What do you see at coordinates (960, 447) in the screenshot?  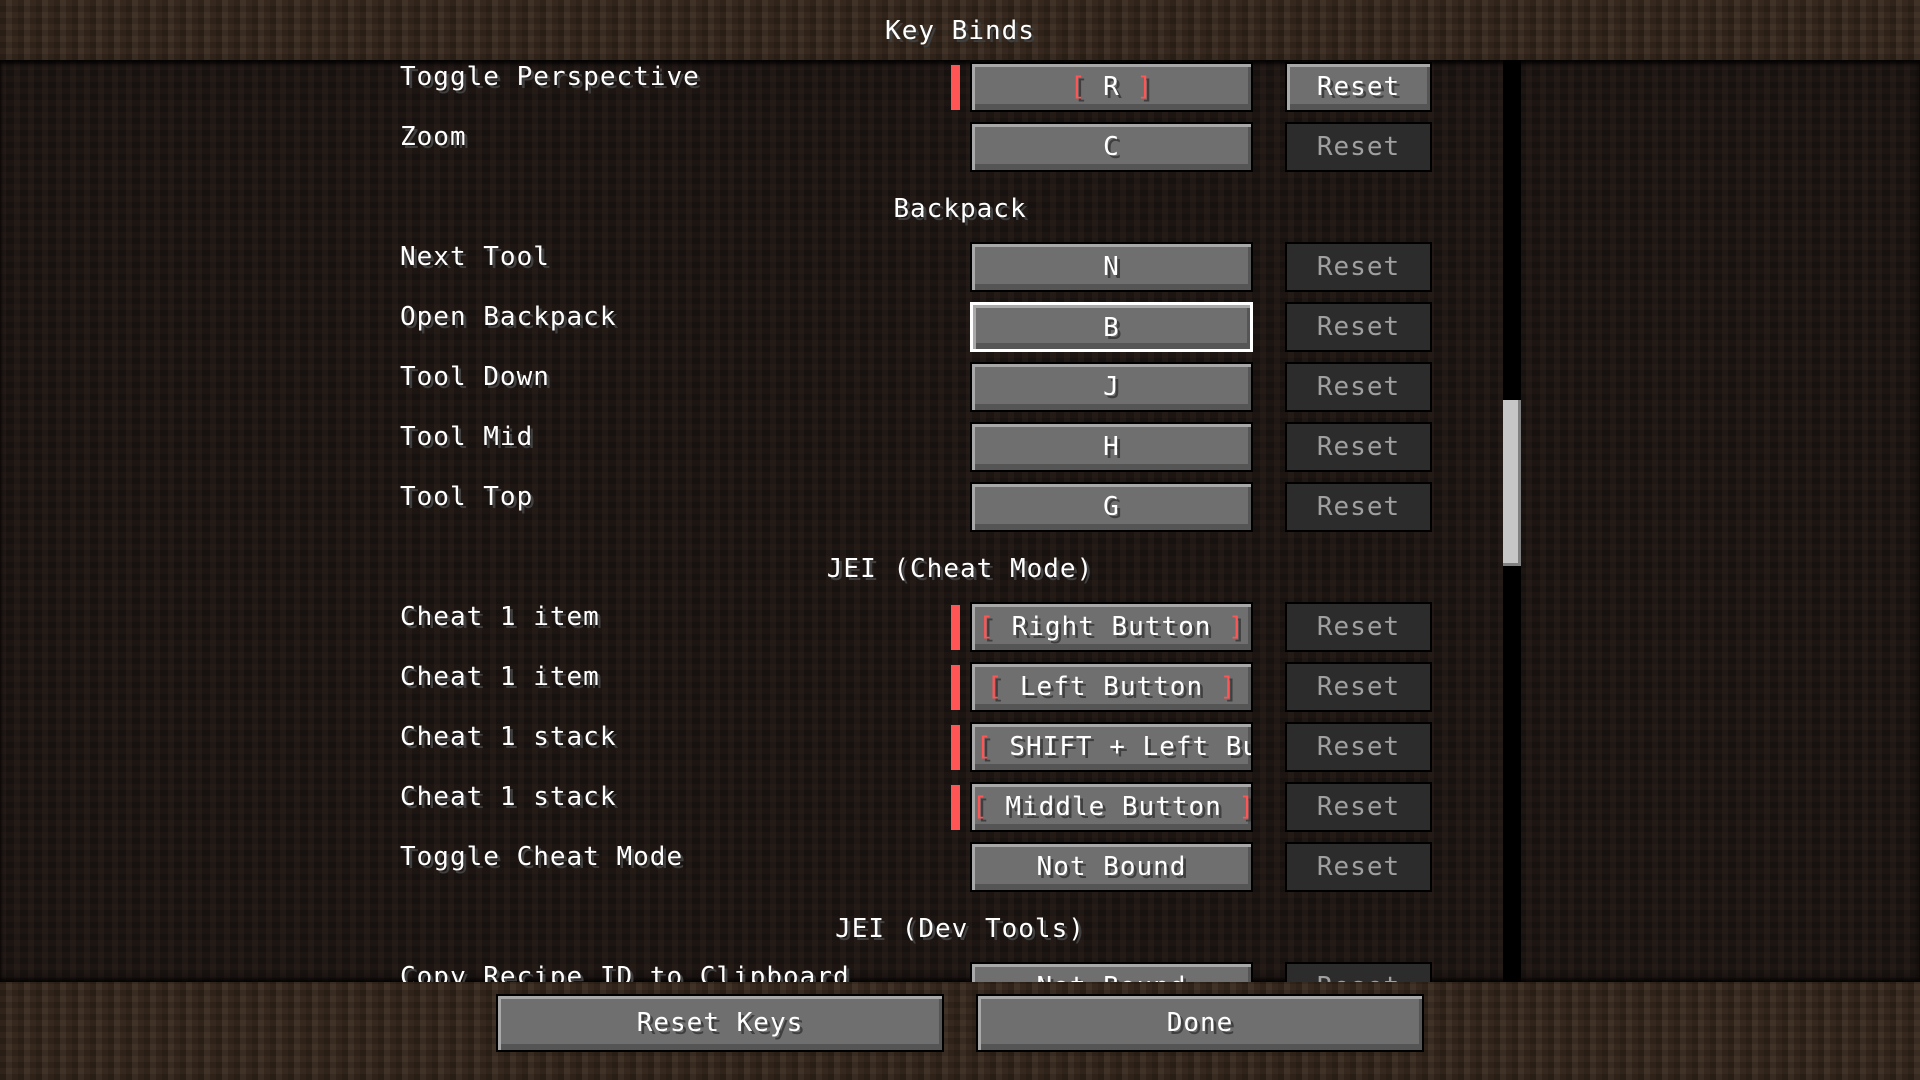 I see `keybind-row: Tool Mid H Reset` at bounding box center [960, 447].